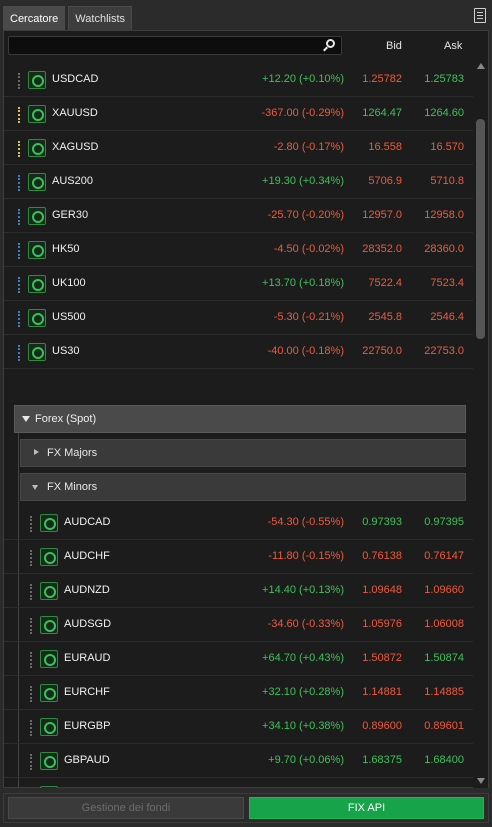 This screenshot has height=827, width=492. I want to click on bid-price: 1264.47, so click(382, 113).